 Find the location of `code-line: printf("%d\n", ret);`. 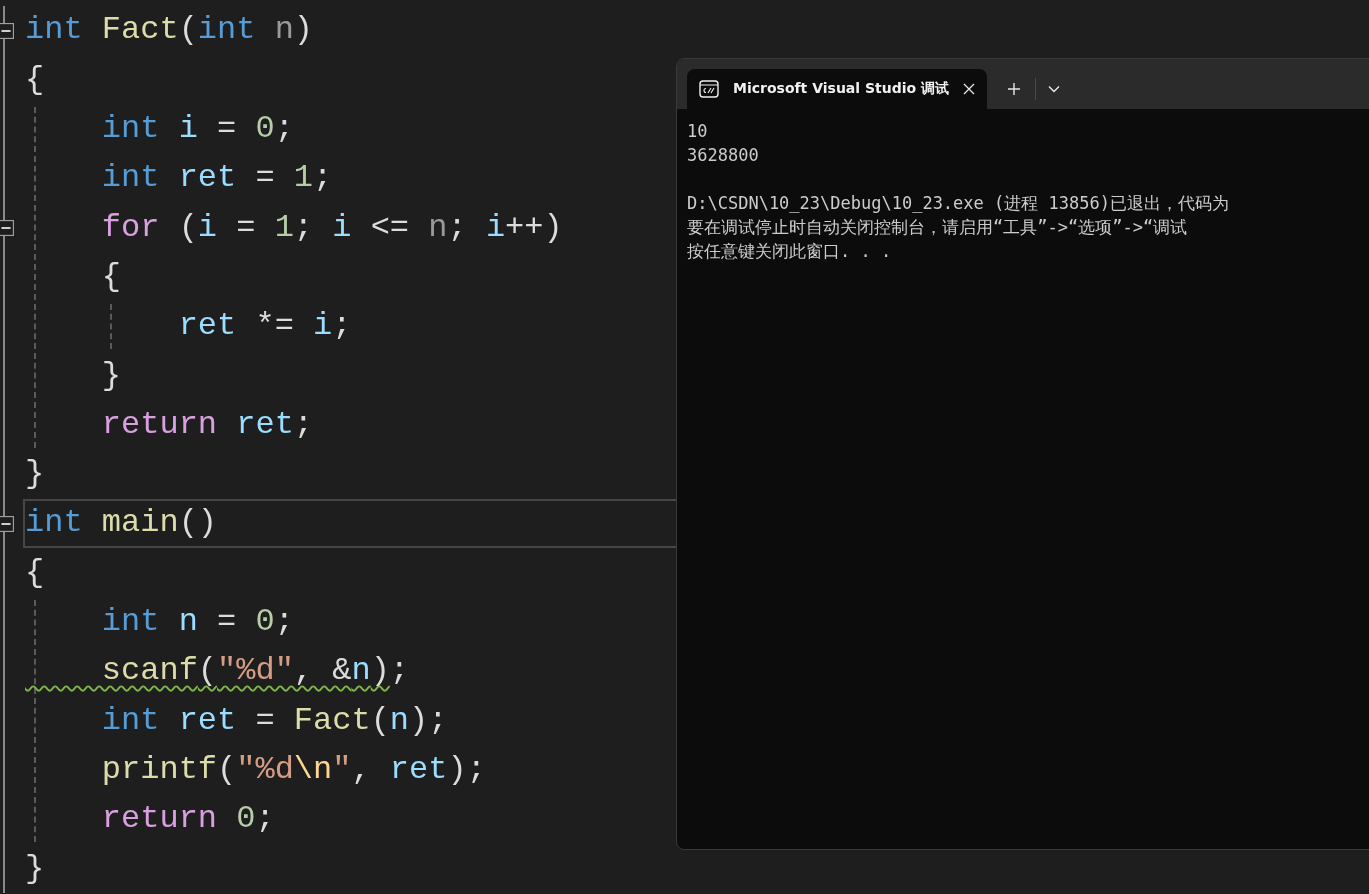

code-line: printf("%d\n", ret); is located at coordinates (293, 770).